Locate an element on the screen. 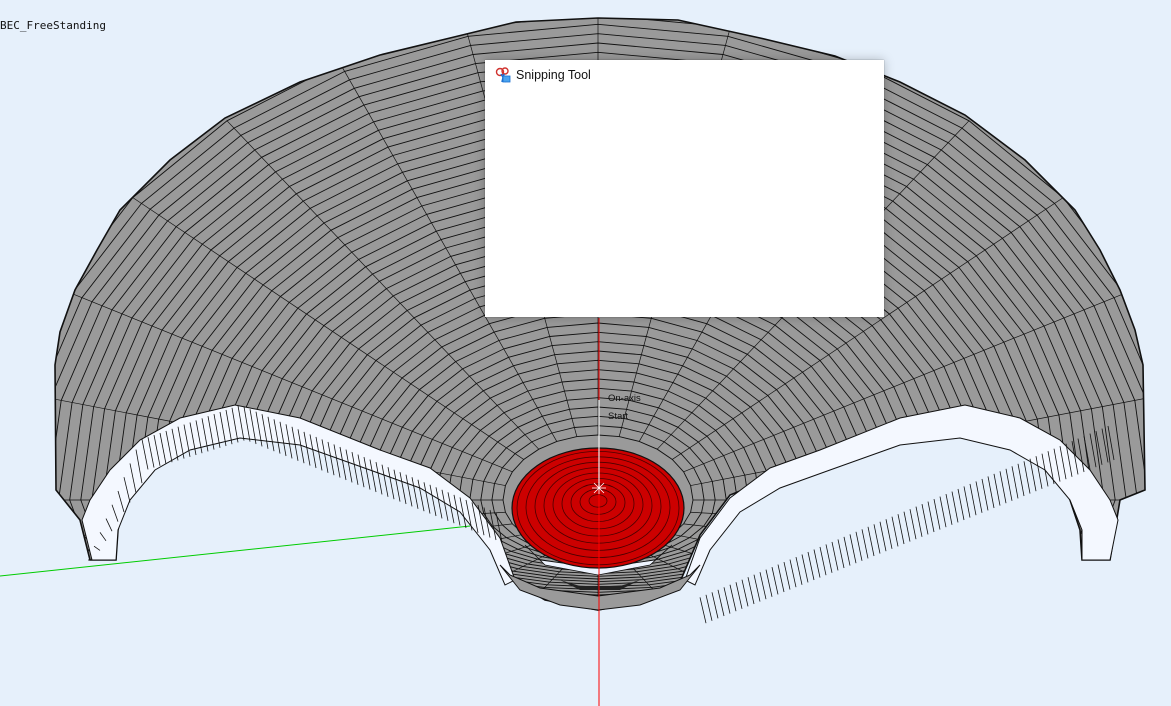  x-axis-line is located at coordinates (235, 551).